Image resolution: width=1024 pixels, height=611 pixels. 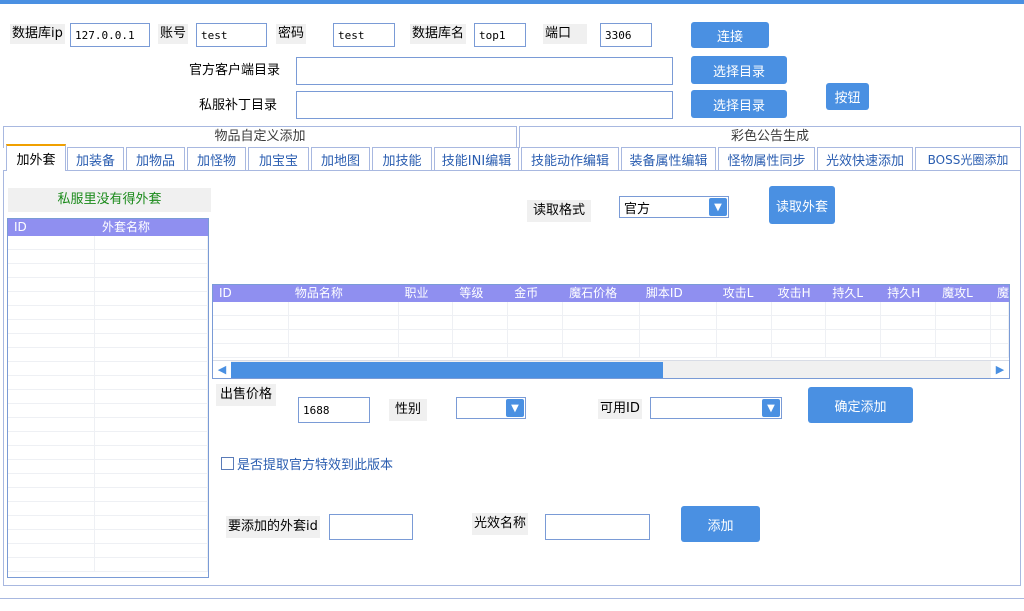 I want to click on read-format-select: 官方 ▼, so click(x=674, y=207).